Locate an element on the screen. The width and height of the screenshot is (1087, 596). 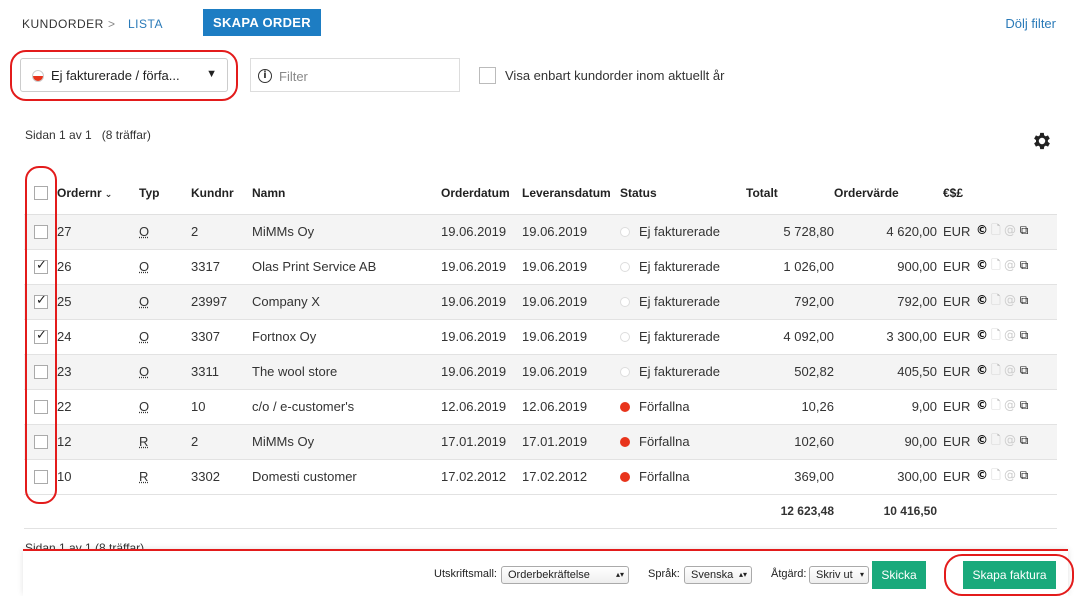
column-header-kundnr: Kundnr is located at coordinates (221, 193).